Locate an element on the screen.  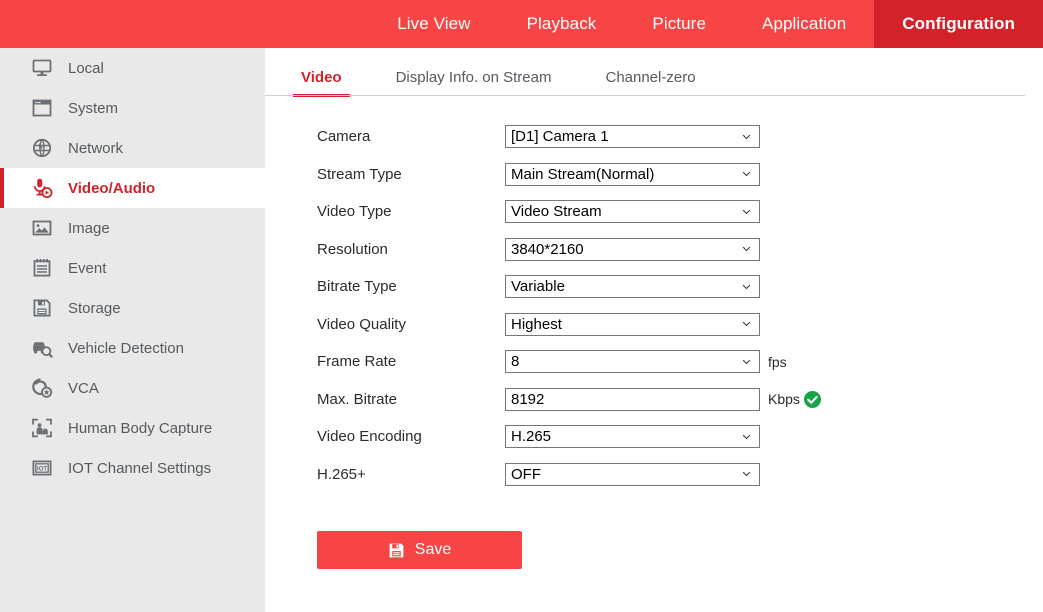
form-row-bitrate-type: Bitrate Type Variable is located at coordinates (680, 287).